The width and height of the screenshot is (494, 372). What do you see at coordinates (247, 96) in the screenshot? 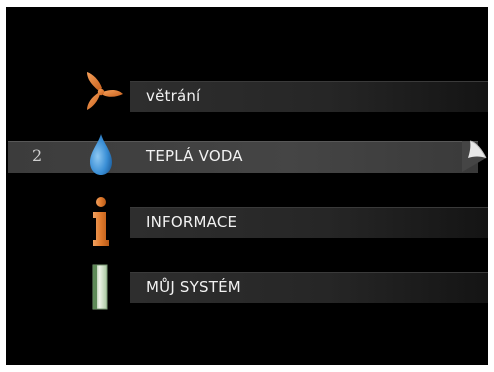
I see `menu-item-ventilation: větrání` at bounding box center [247, 96].